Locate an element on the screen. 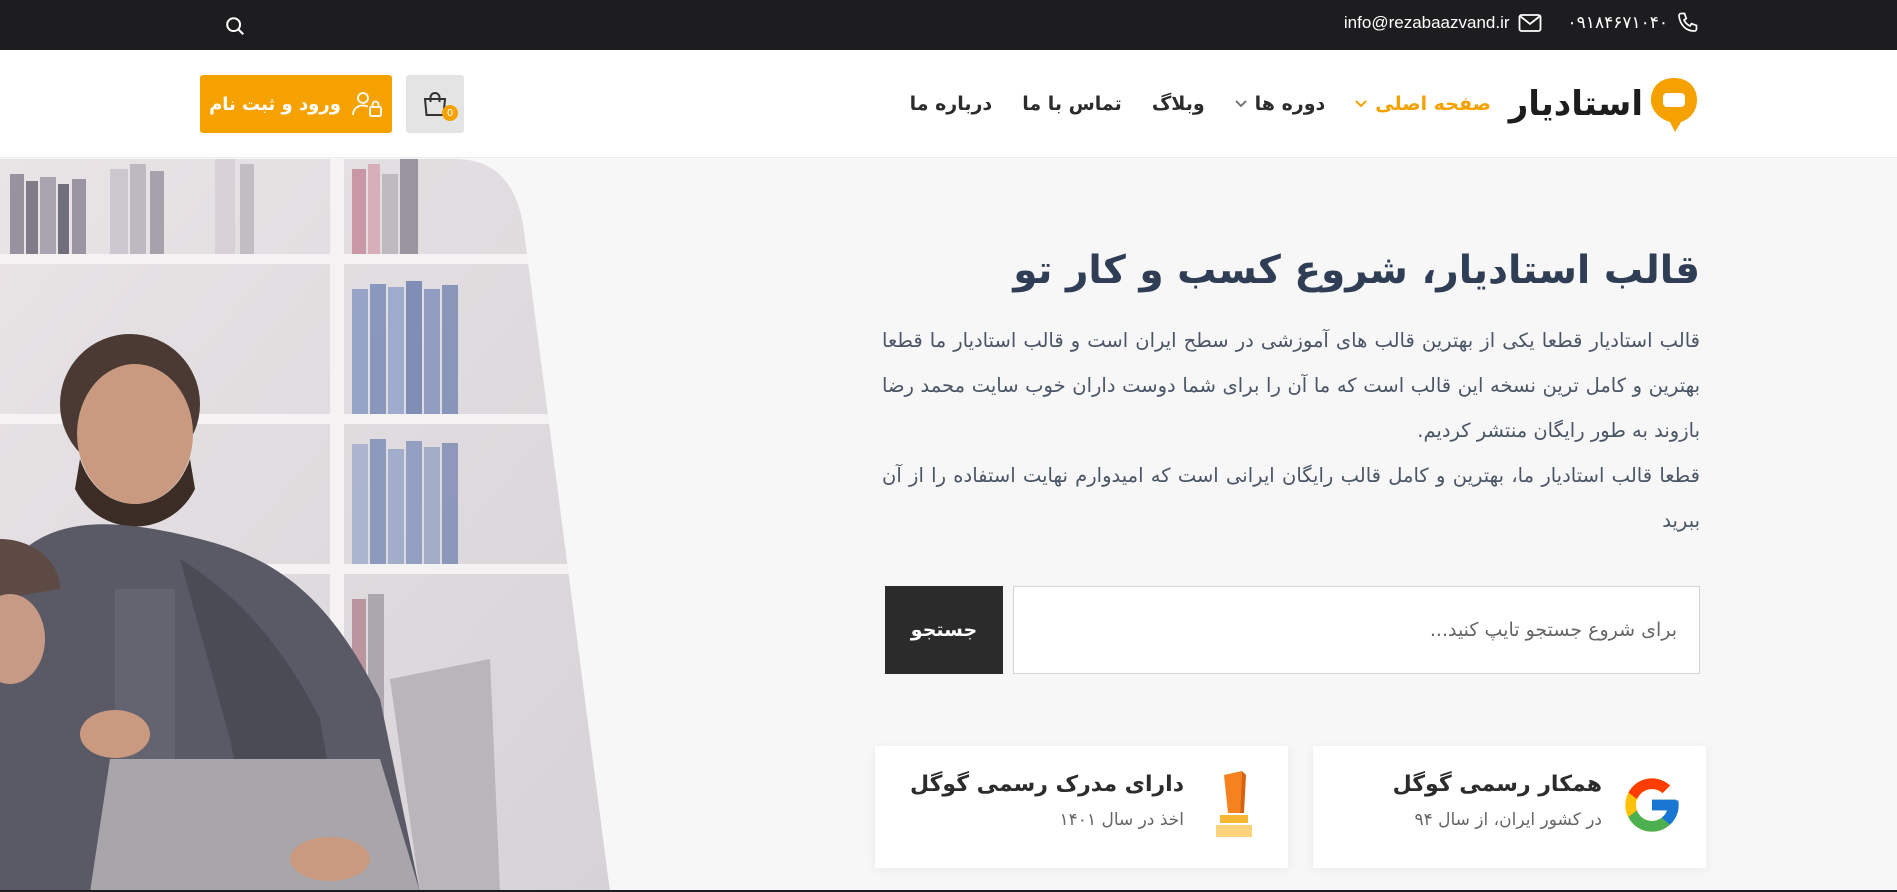 The height and width of the screenshot is (892, 1897). google-icon is located at coordinates (1652, 805).